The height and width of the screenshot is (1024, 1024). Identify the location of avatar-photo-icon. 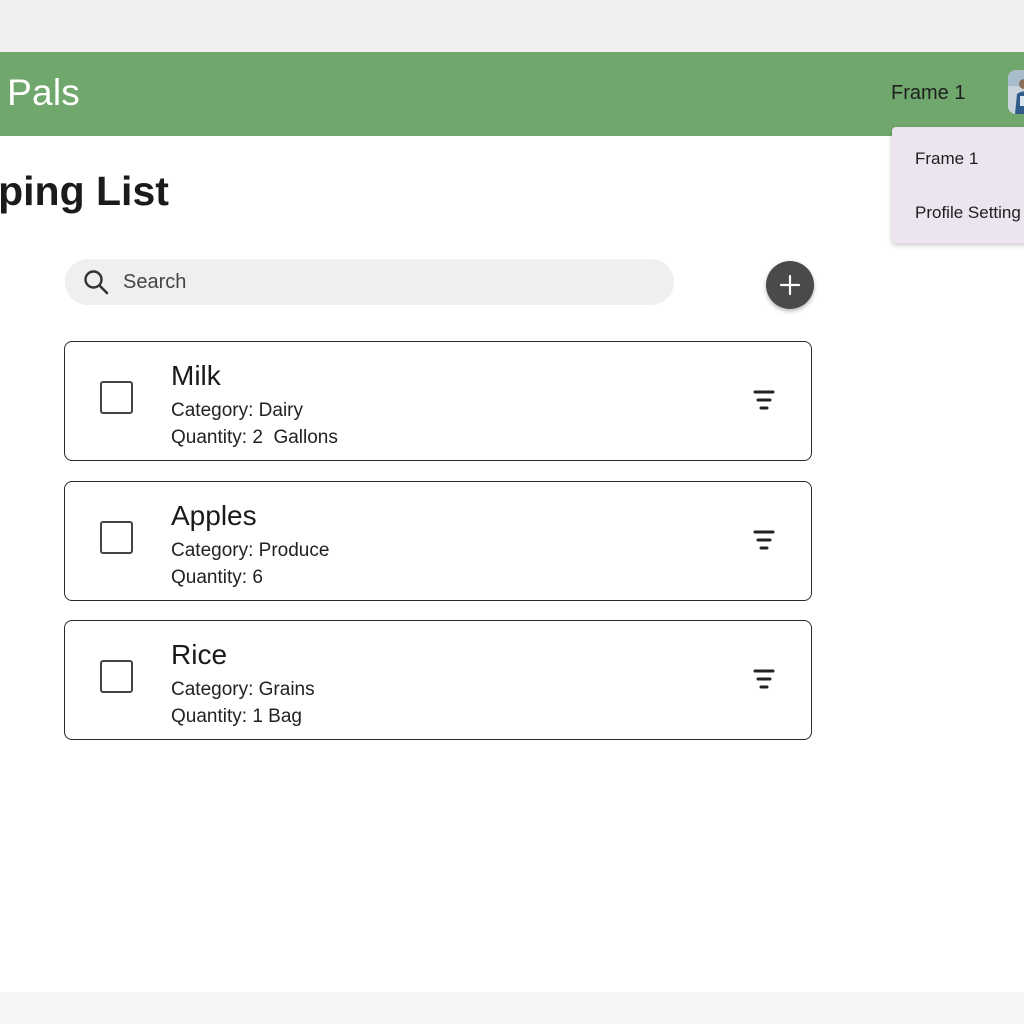
(1016, 92).